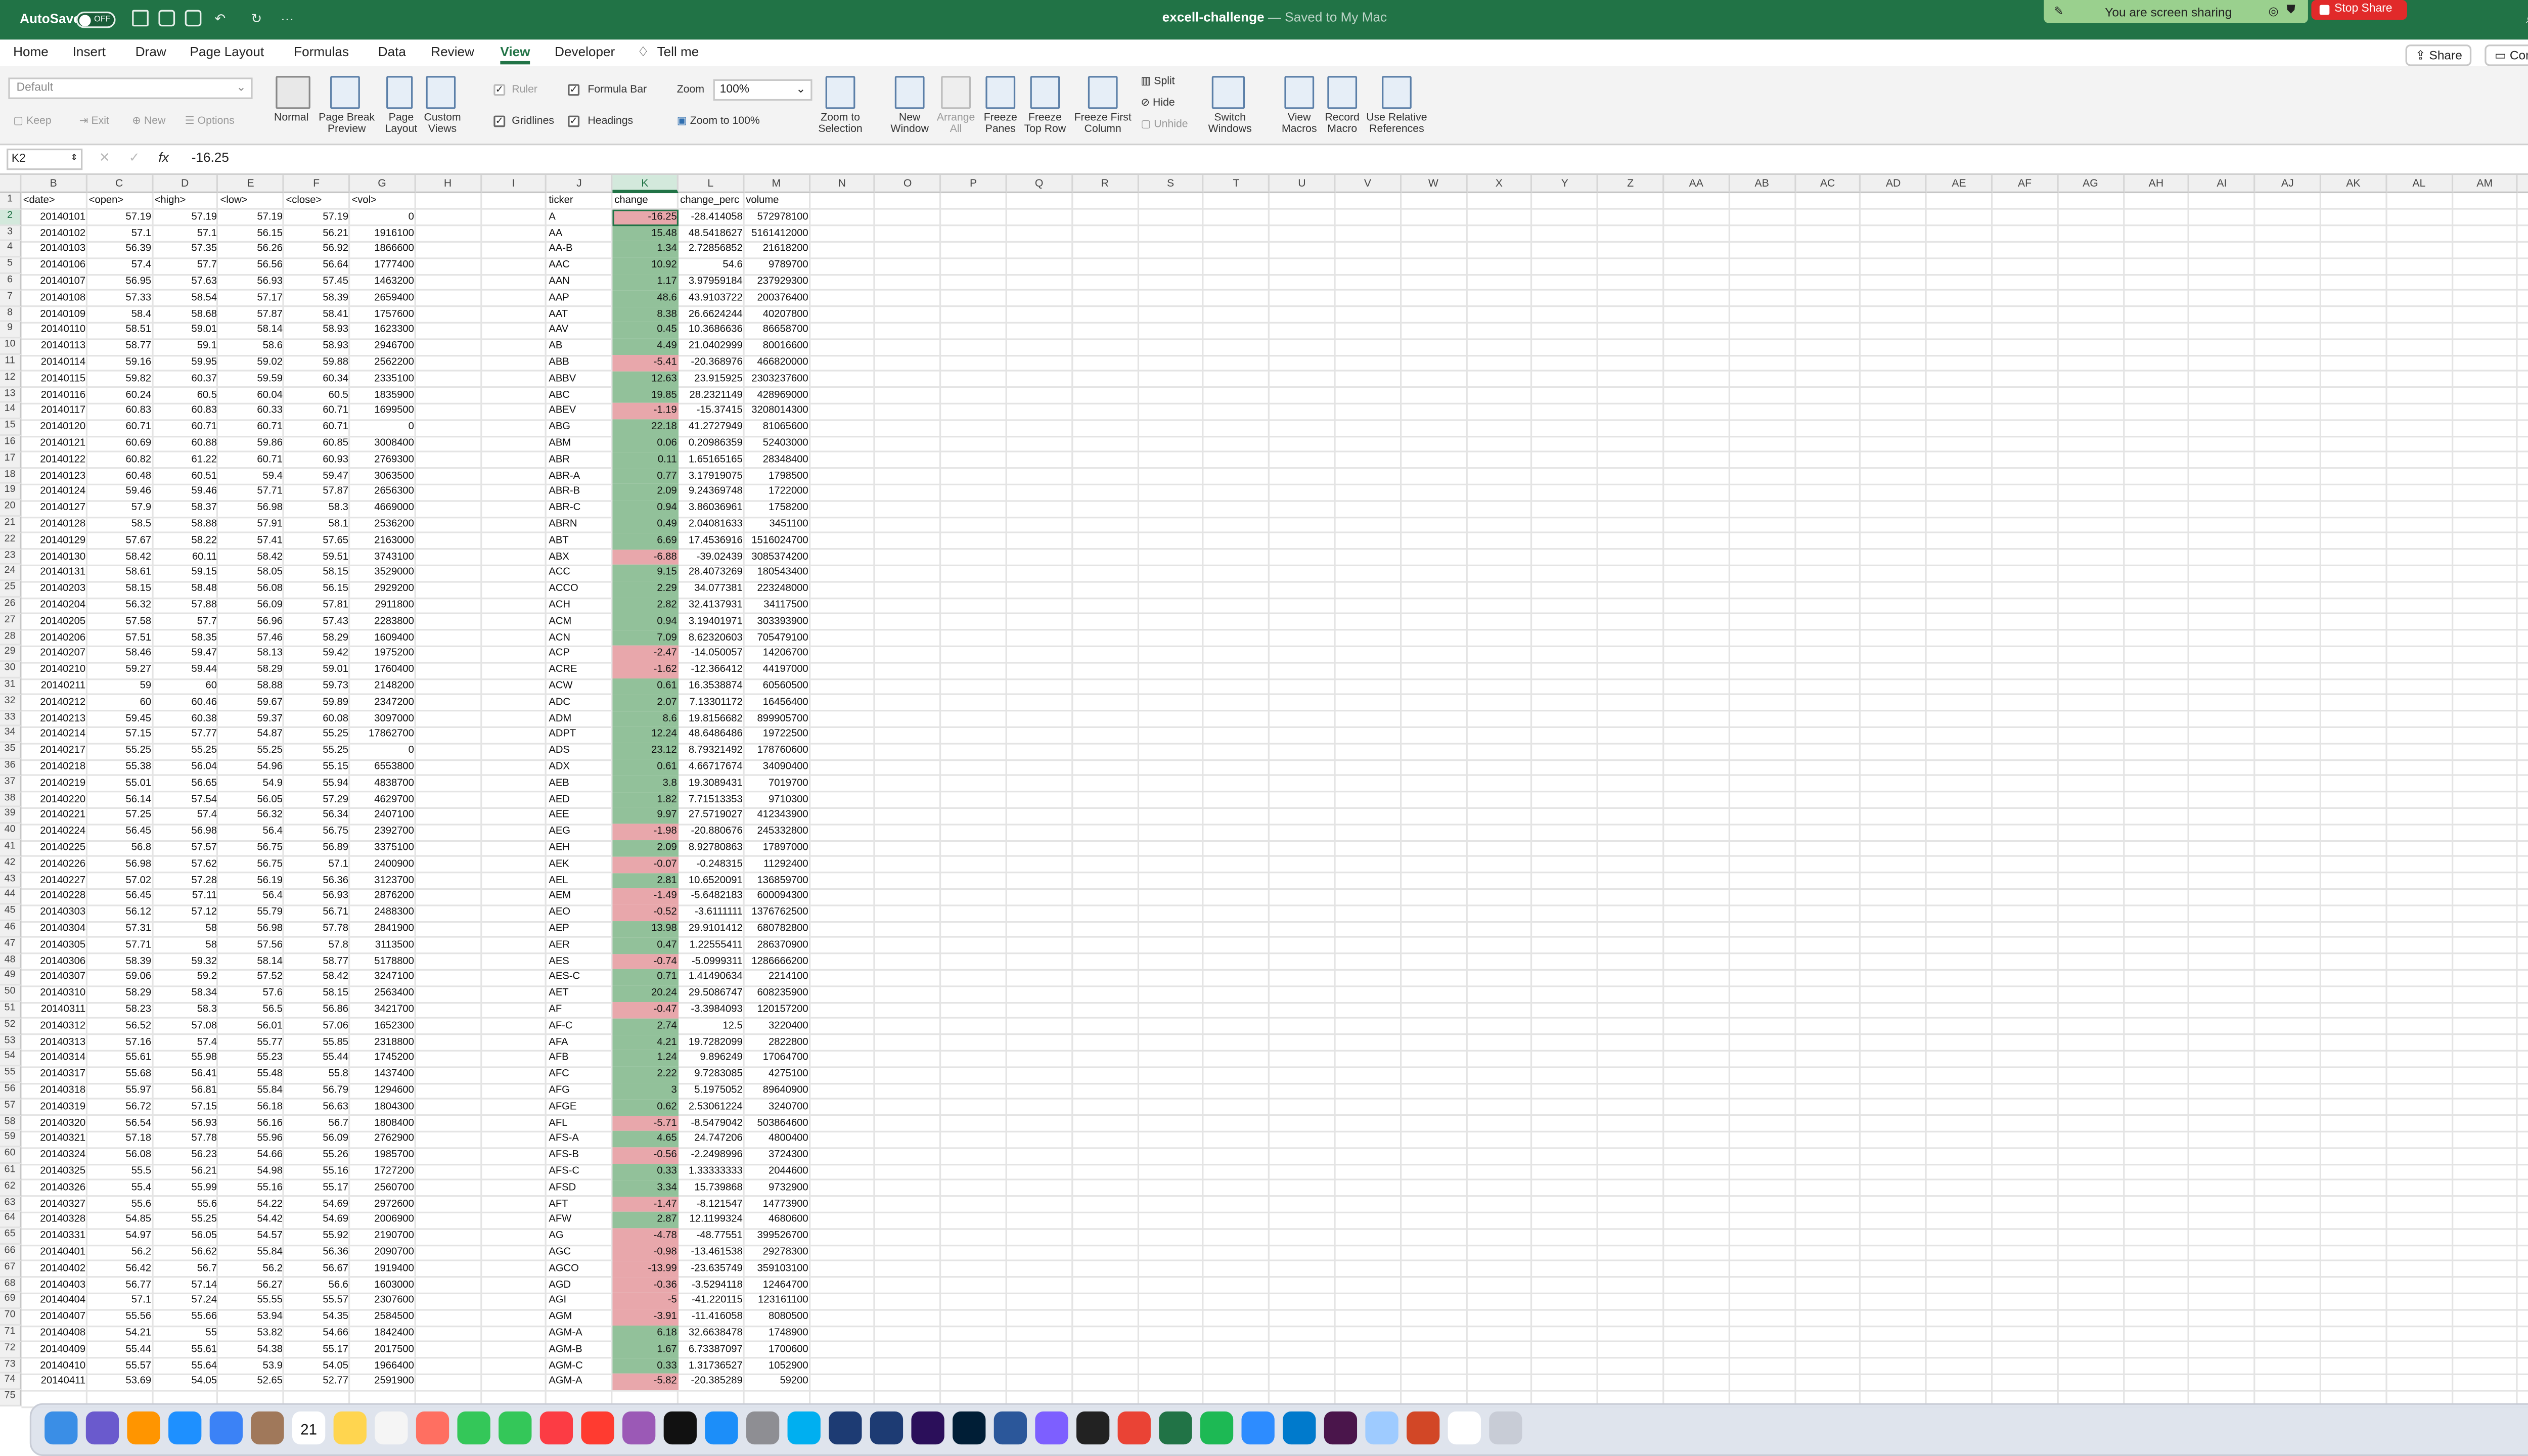 The image size is (2528, 1456). Describe the element at coordinates (317, 541) in the screenshot. I see `close-cell: 57.65` at that location.